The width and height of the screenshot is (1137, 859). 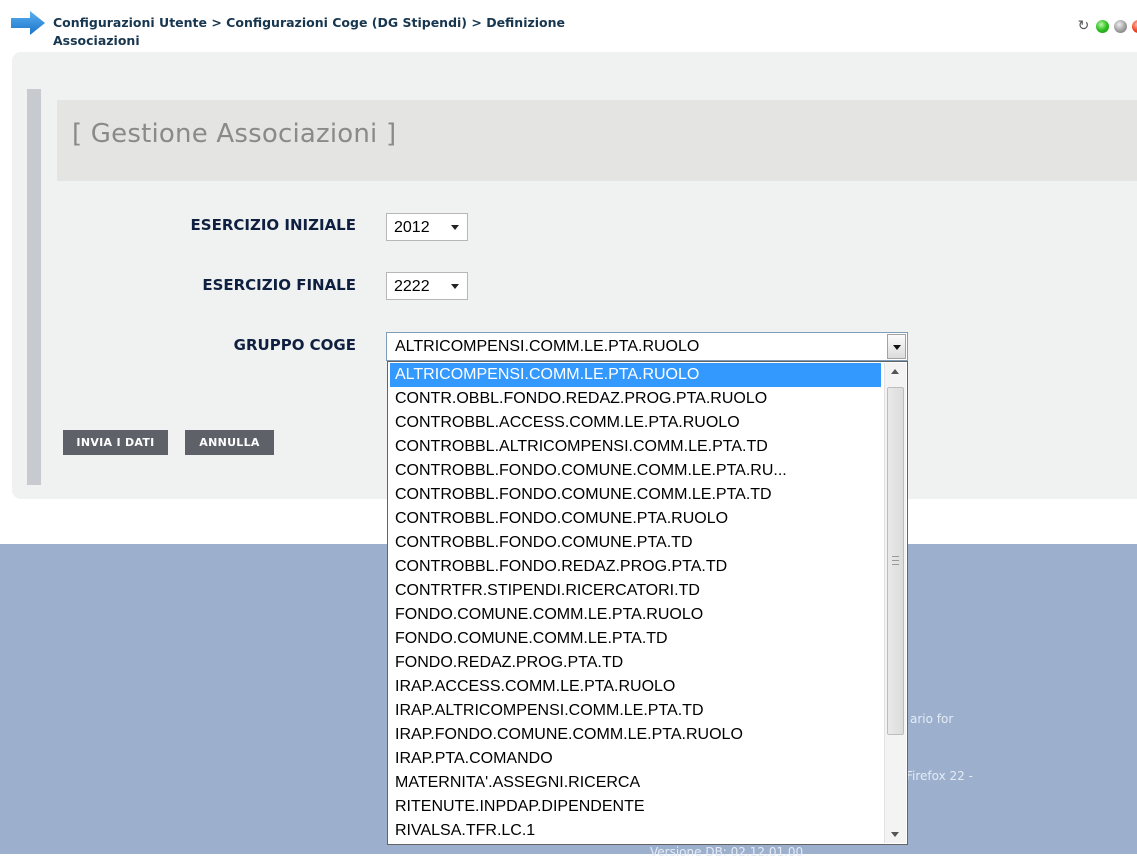 What do you see at coordinates (96, 40) in the screenshot?
I see `breadcrumb-line-2: Associazioni` at bounding box center [96, 40].